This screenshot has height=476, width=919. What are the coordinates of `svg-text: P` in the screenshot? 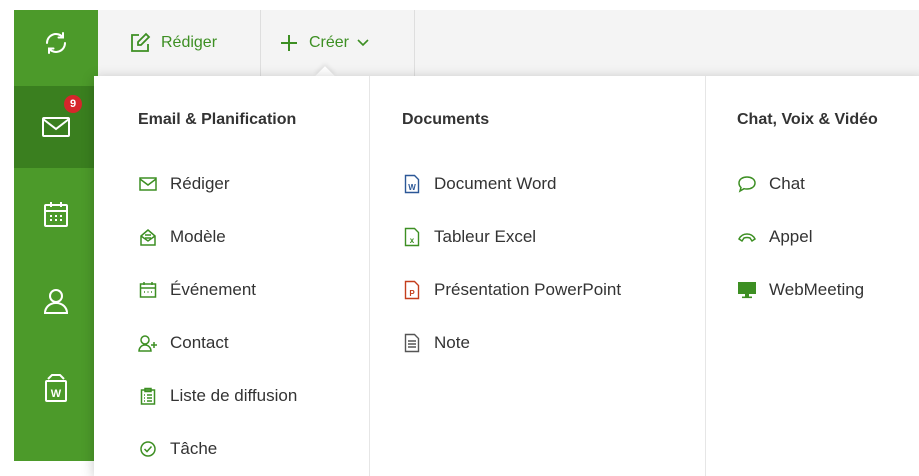 It's located at (412, 293).